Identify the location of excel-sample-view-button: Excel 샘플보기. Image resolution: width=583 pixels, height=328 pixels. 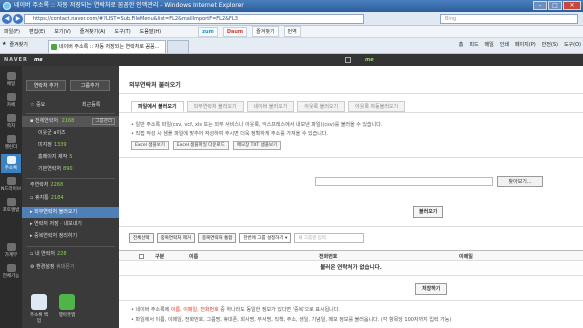
(150, 145).